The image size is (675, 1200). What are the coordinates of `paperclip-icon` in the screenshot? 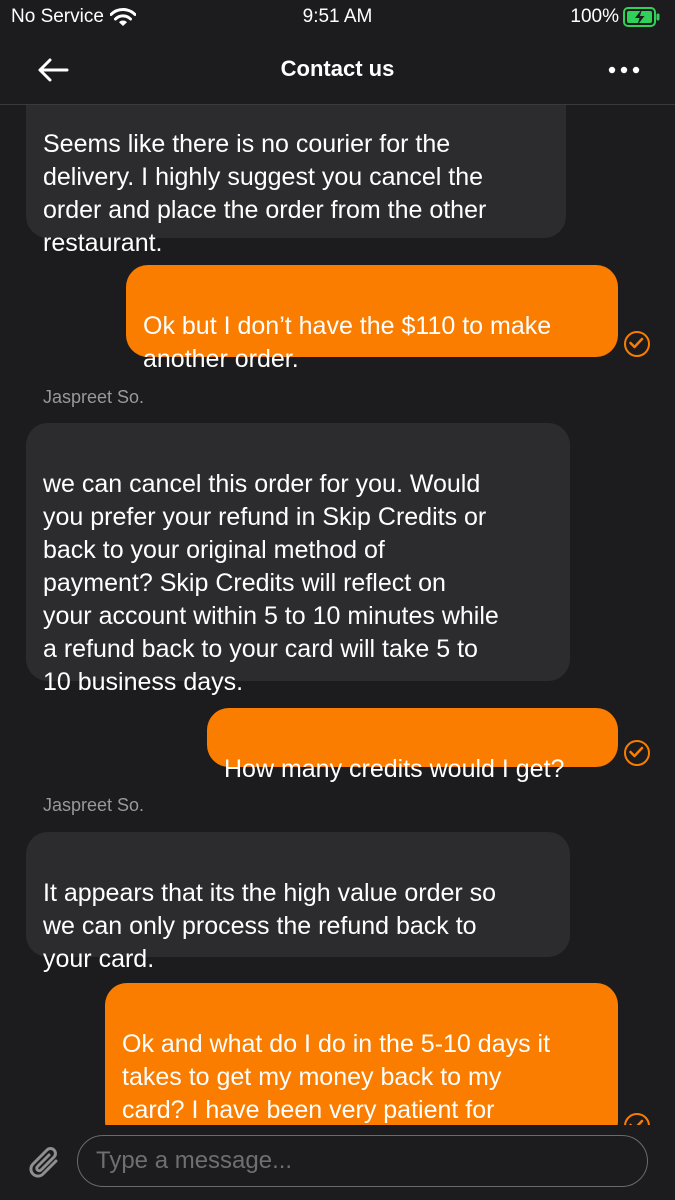 It's located at (45, 1163).